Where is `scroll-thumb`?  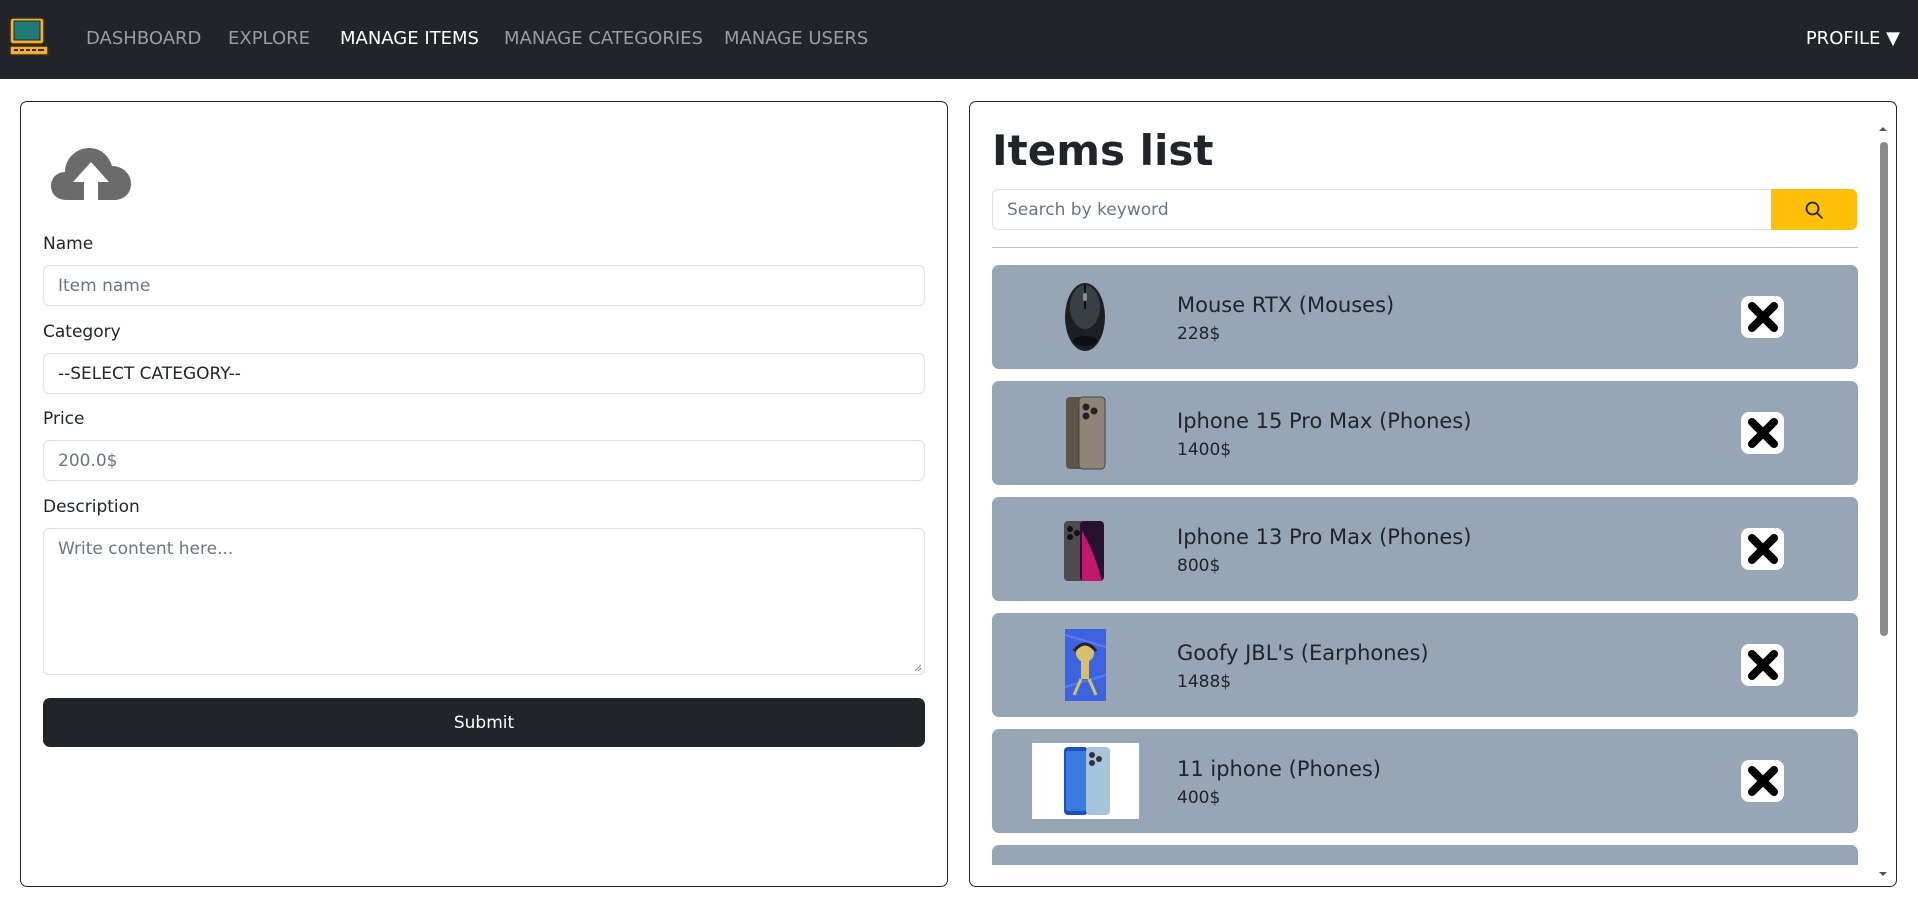 scroll-thumb is located at coordinates (1884, 389).